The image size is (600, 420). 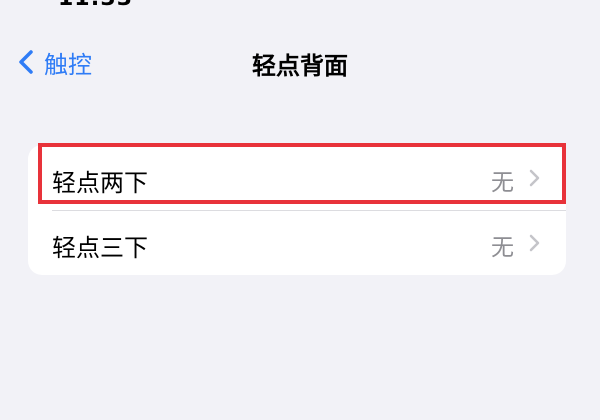 I want to click on row-label: 轻点两下, so click(x=100, y=183).